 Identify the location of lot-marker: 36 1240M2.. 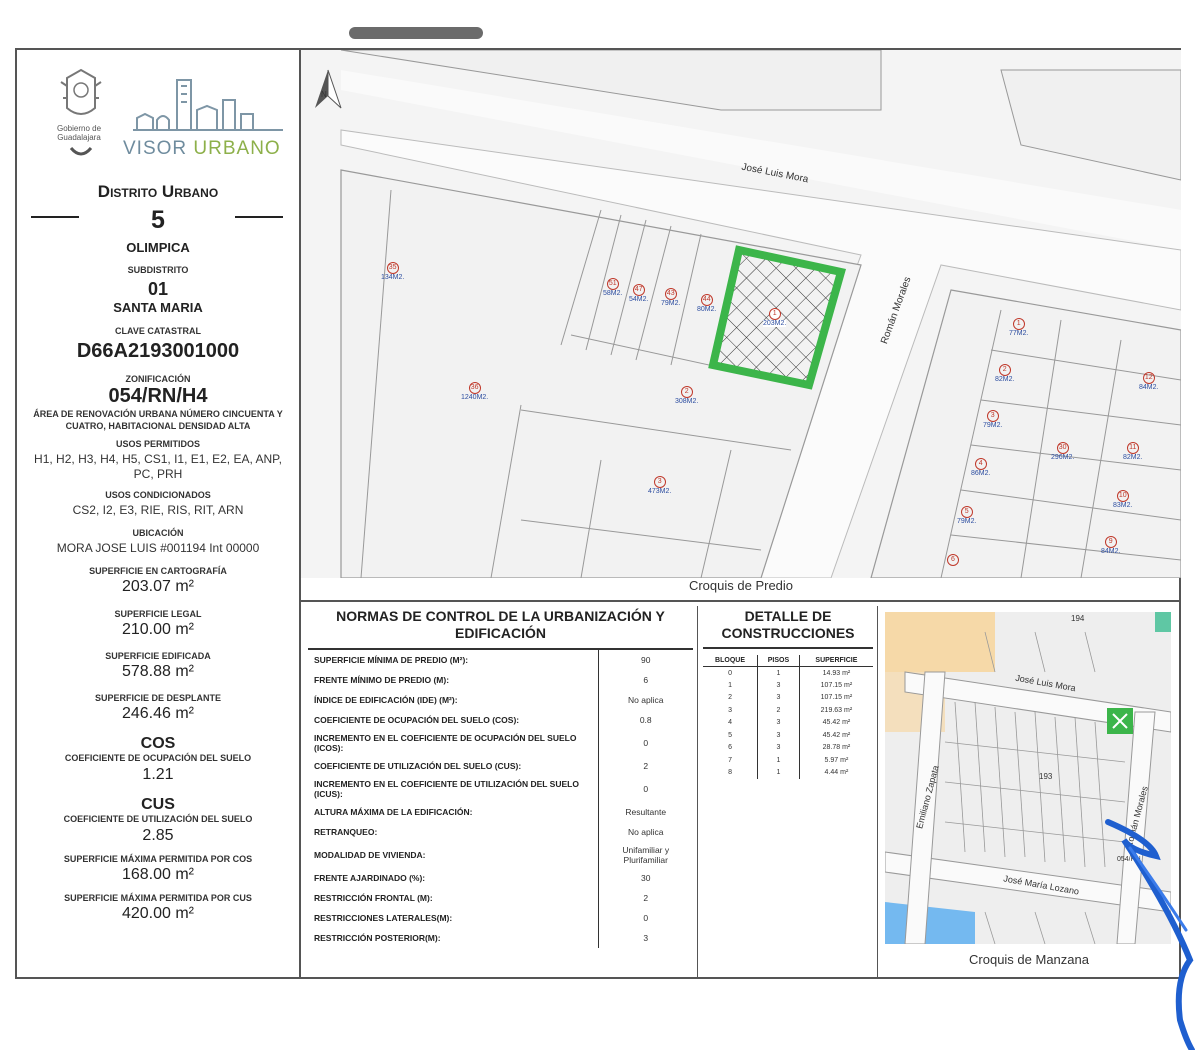
(474, 391).